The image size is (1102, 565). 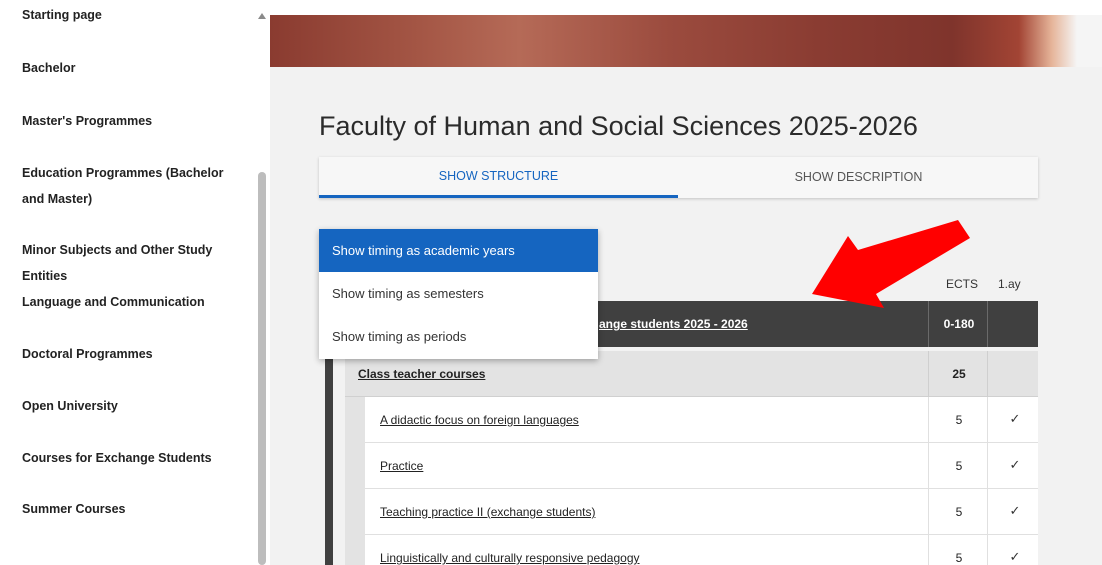 What do you see at coordinates (134, 263) in the screenshot?
I see `sidebar-item-minor-subjects: Minor Subjects and Other Study Entities` at bounding box center [134, 263].